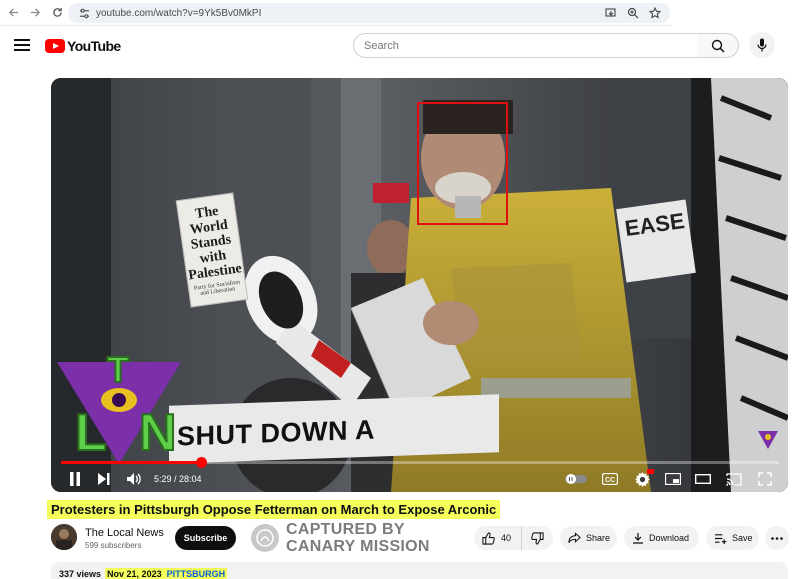 This screenshot has width=800, height=579. I want to click on miniplayer-button, so click(673, 479).